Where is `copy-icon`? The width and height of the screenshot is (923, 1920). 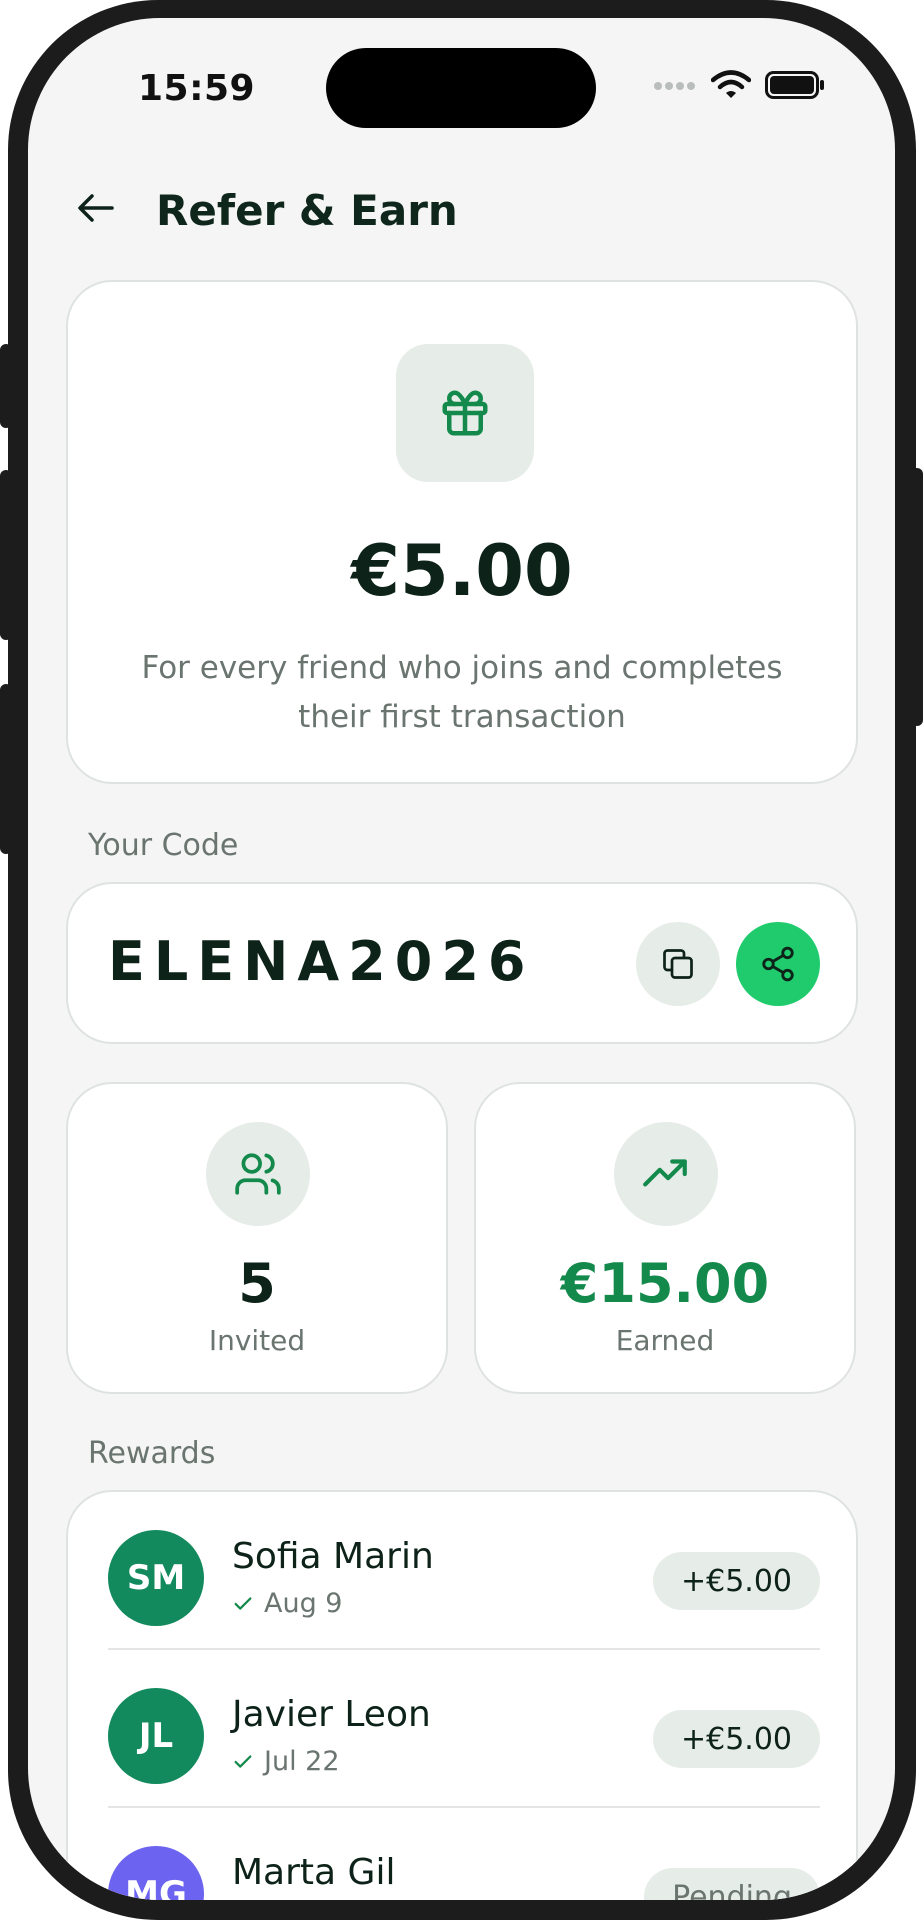 copy-icon is located at coordinates (678, 964).